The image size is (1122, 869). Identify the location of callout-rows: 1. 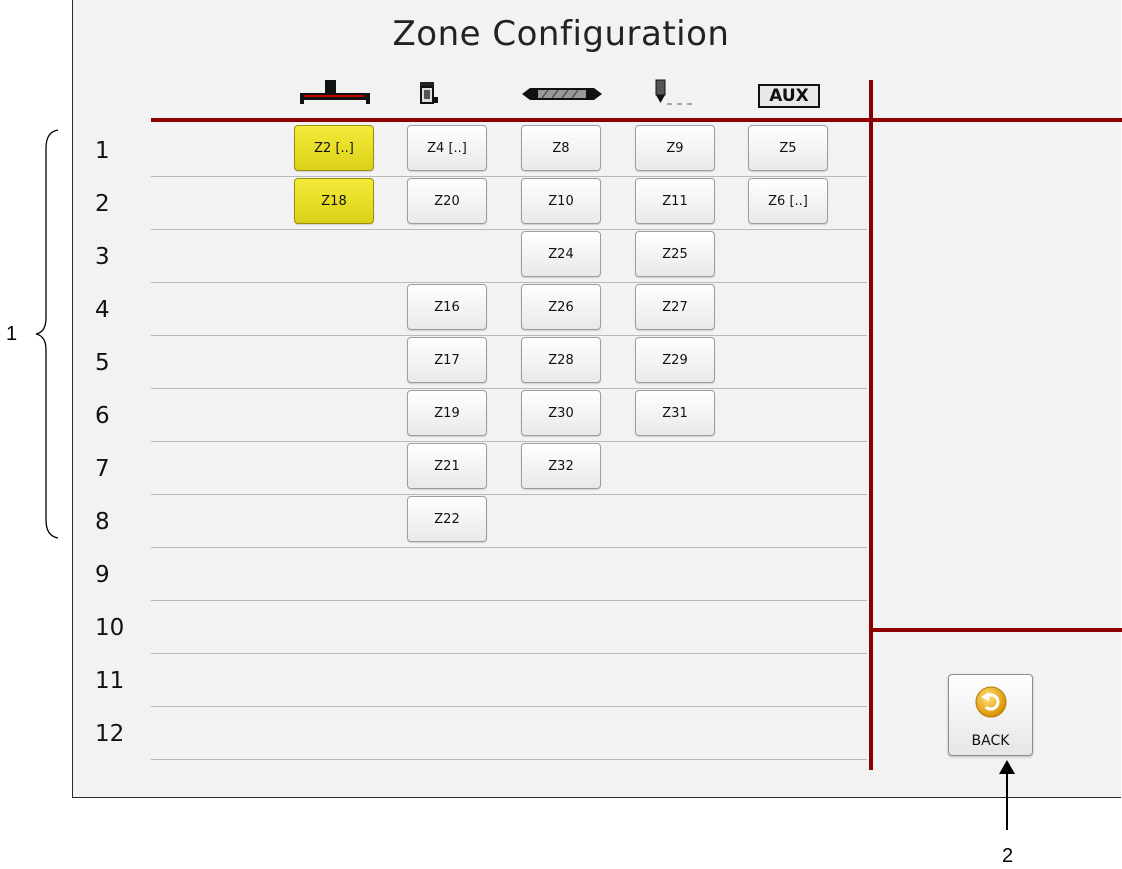
(12, 334).